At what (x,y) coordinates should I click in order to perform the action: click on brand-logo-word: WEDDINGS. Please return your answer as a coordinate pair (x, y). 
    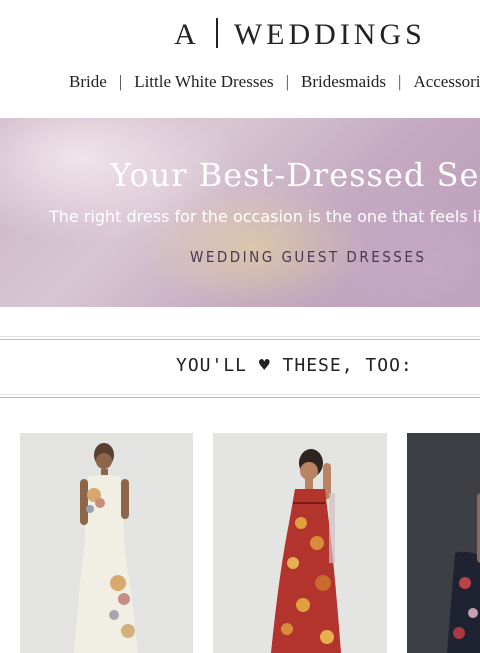
    Looking at the image, I should click on (329, 34).